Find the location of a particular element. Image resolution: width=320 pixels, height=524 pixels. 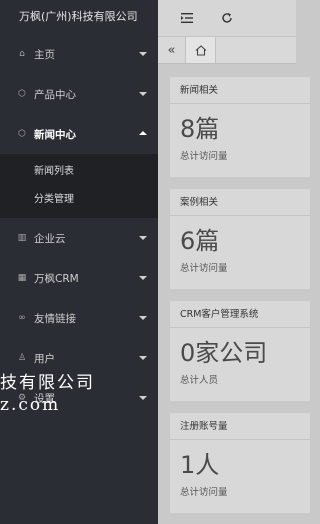

cloud-icon: ▥ is located at coordinates (22, 238).